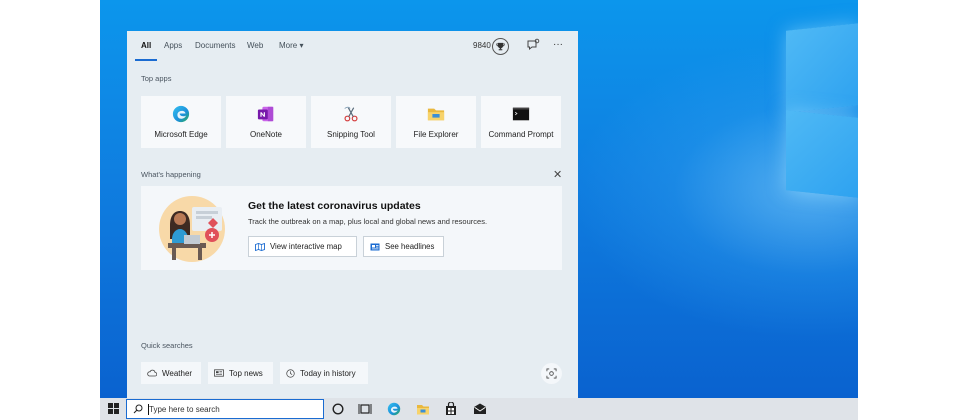 This screenshot has width=960, height=420. Describe the element at coordinates (146, 45) in the screenshot. I see `tab-all: All` at that location.